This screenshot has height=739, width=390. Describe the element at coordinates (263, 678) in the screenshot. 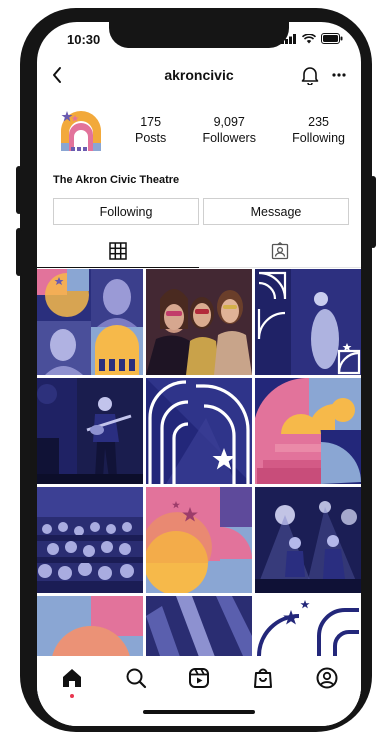

I see `shop-icon` at that location.